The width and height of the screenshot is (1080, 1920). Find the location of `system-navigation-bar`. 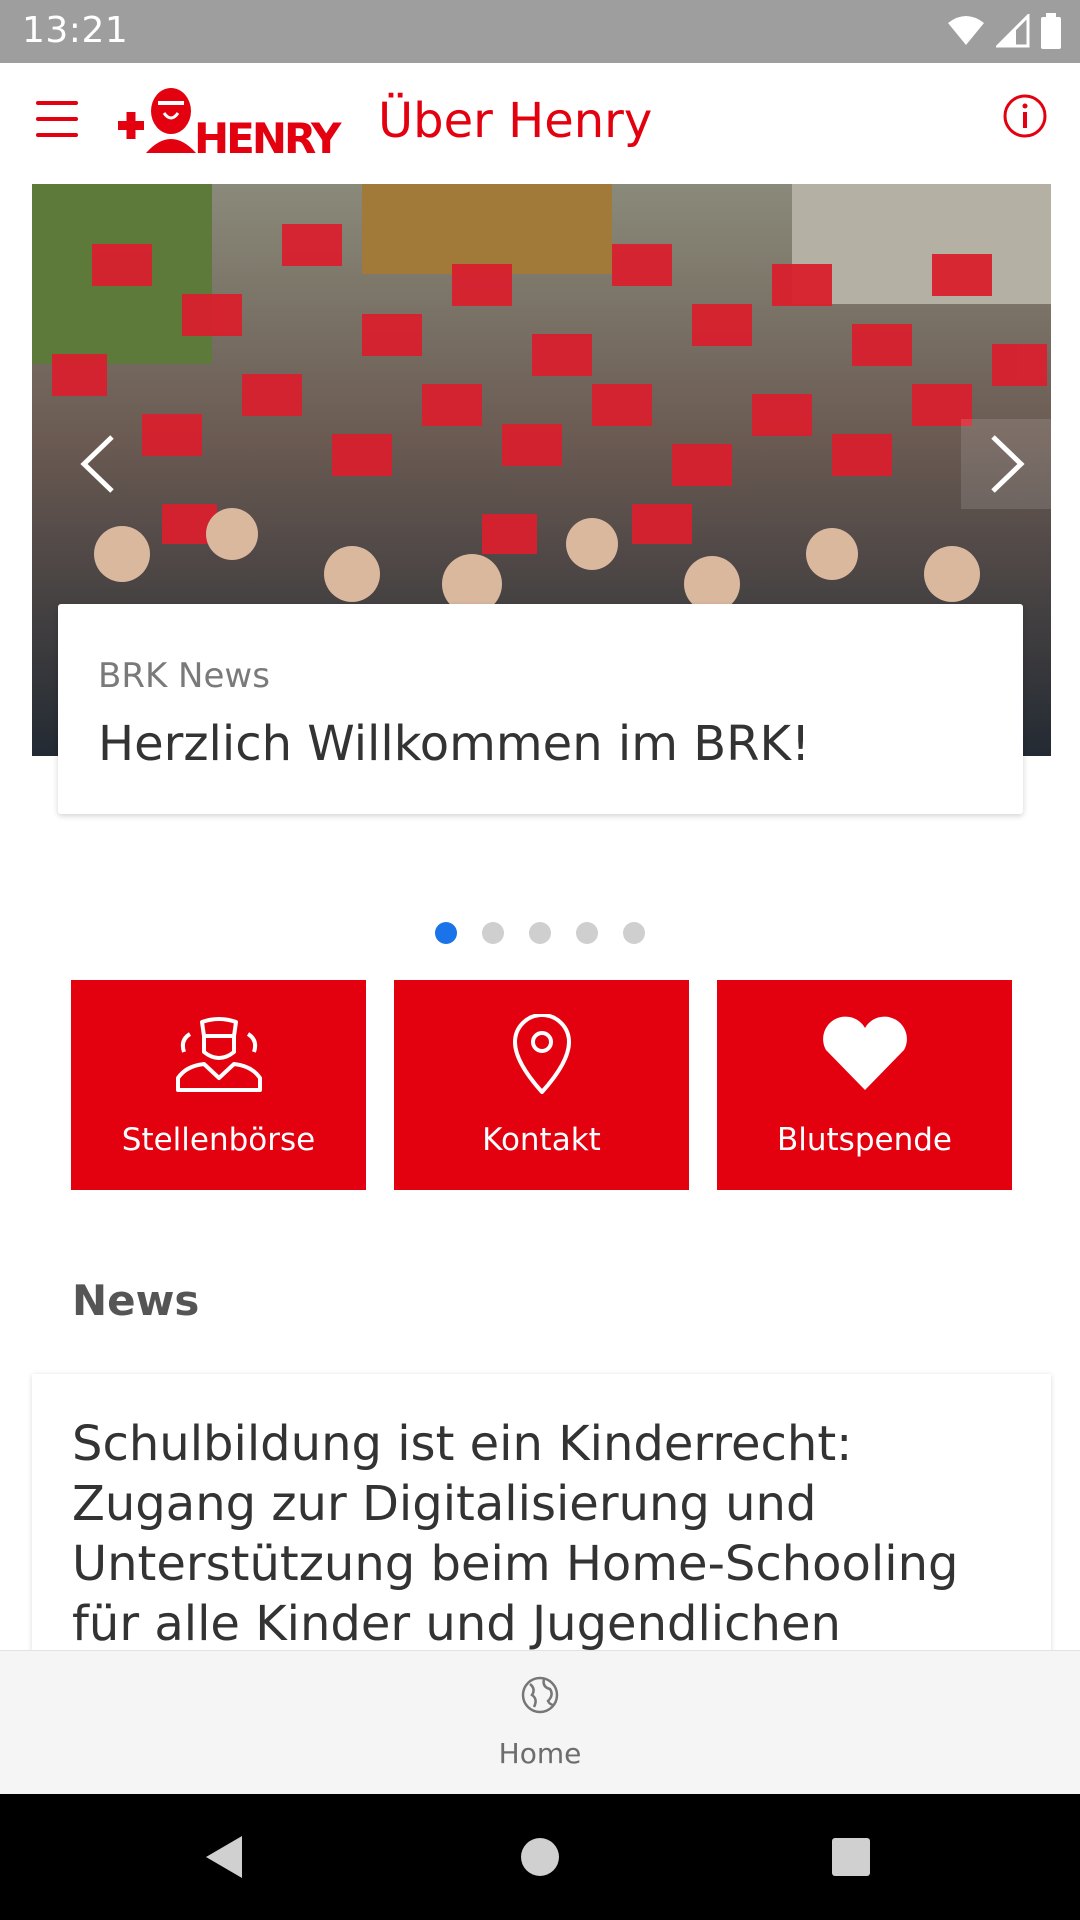

system-navigation-bar is located at coordinates (540, 1857).